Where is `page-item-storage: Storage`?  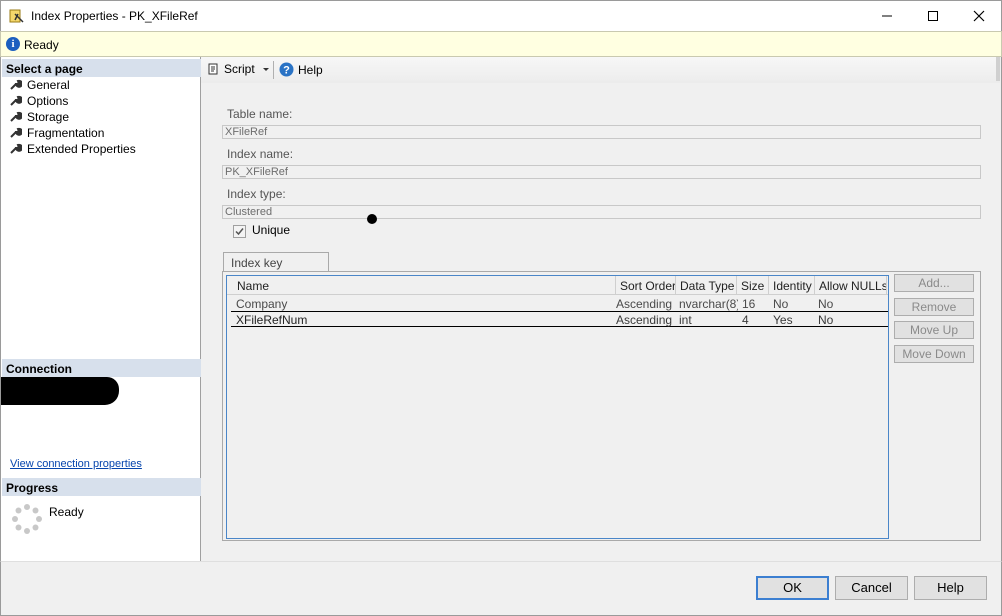 page-item-storage: Storage is located at coordinates (39, 116).